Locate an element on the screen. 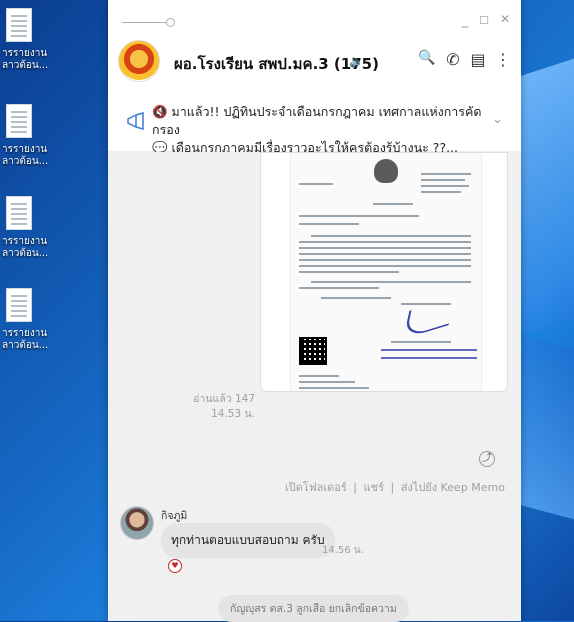 The height and width of the screenshot is (622, 574). minimize-button: _ is located at coordinates (465, 20).